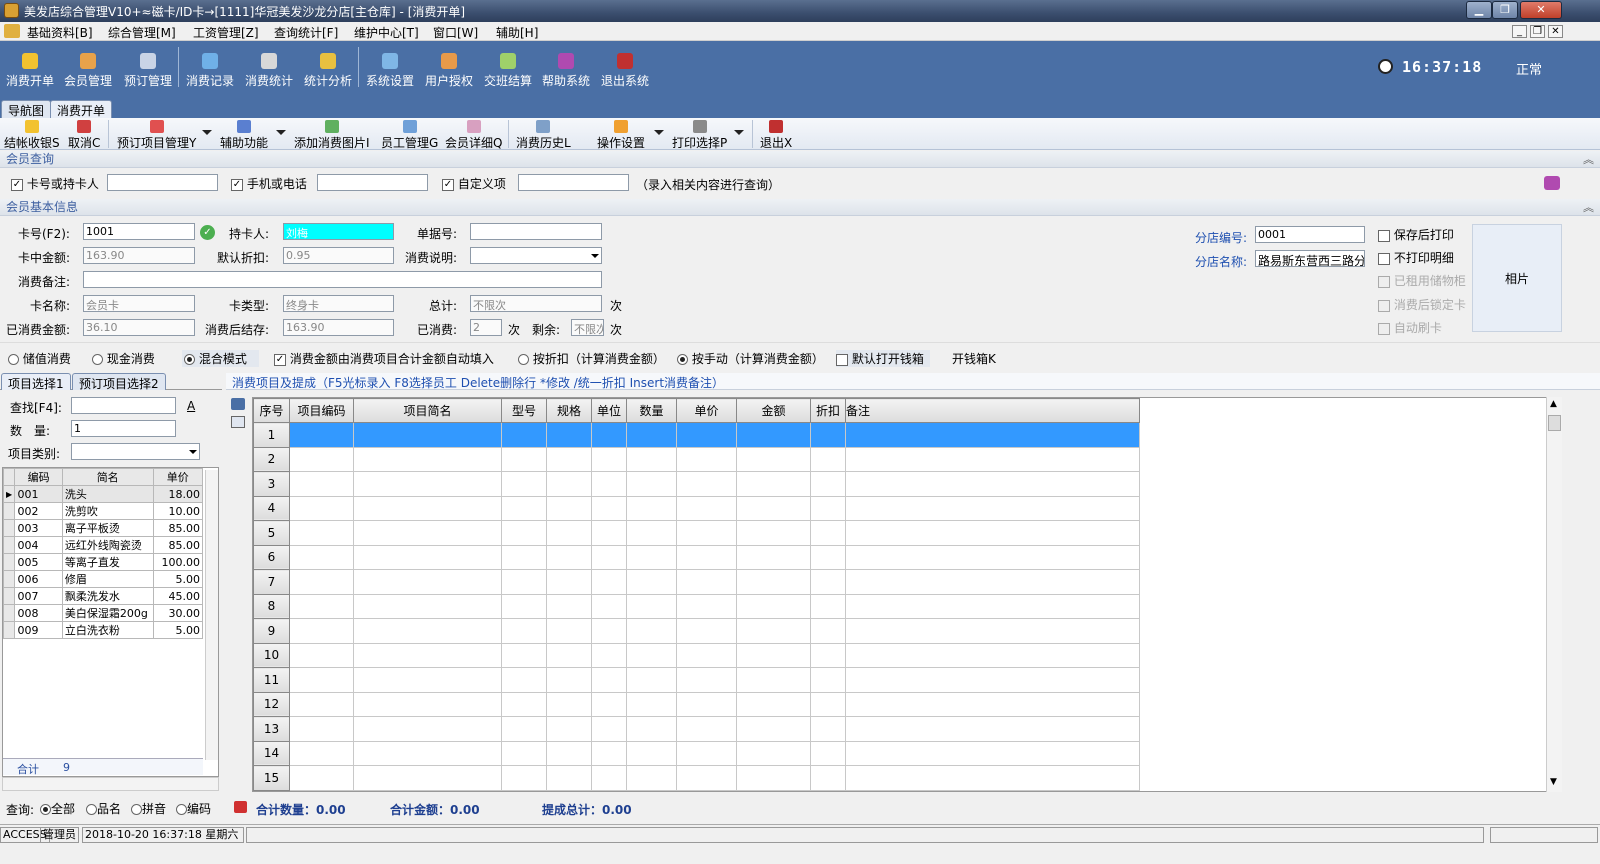  What do you see at coordinates (211, 615) in the screenshot?
I see `item-list-scrollbar` at bounding box center [211, 615].